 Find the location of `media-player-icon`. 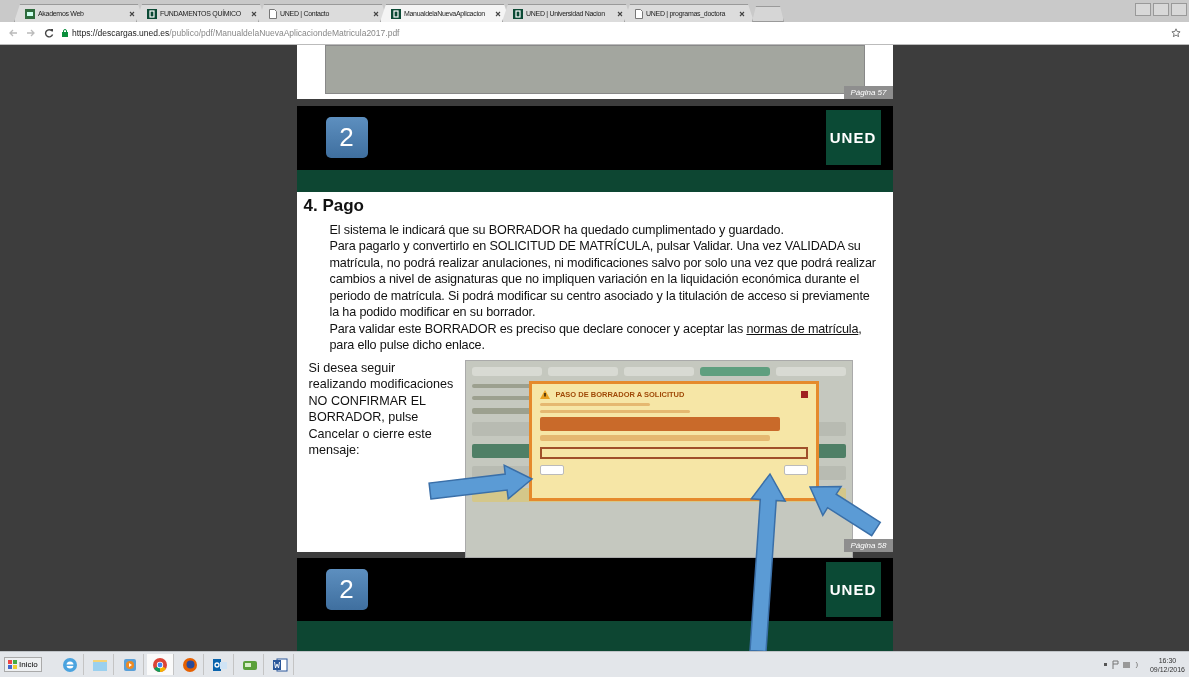

media-player-icon is located at coordinates (129, 664).